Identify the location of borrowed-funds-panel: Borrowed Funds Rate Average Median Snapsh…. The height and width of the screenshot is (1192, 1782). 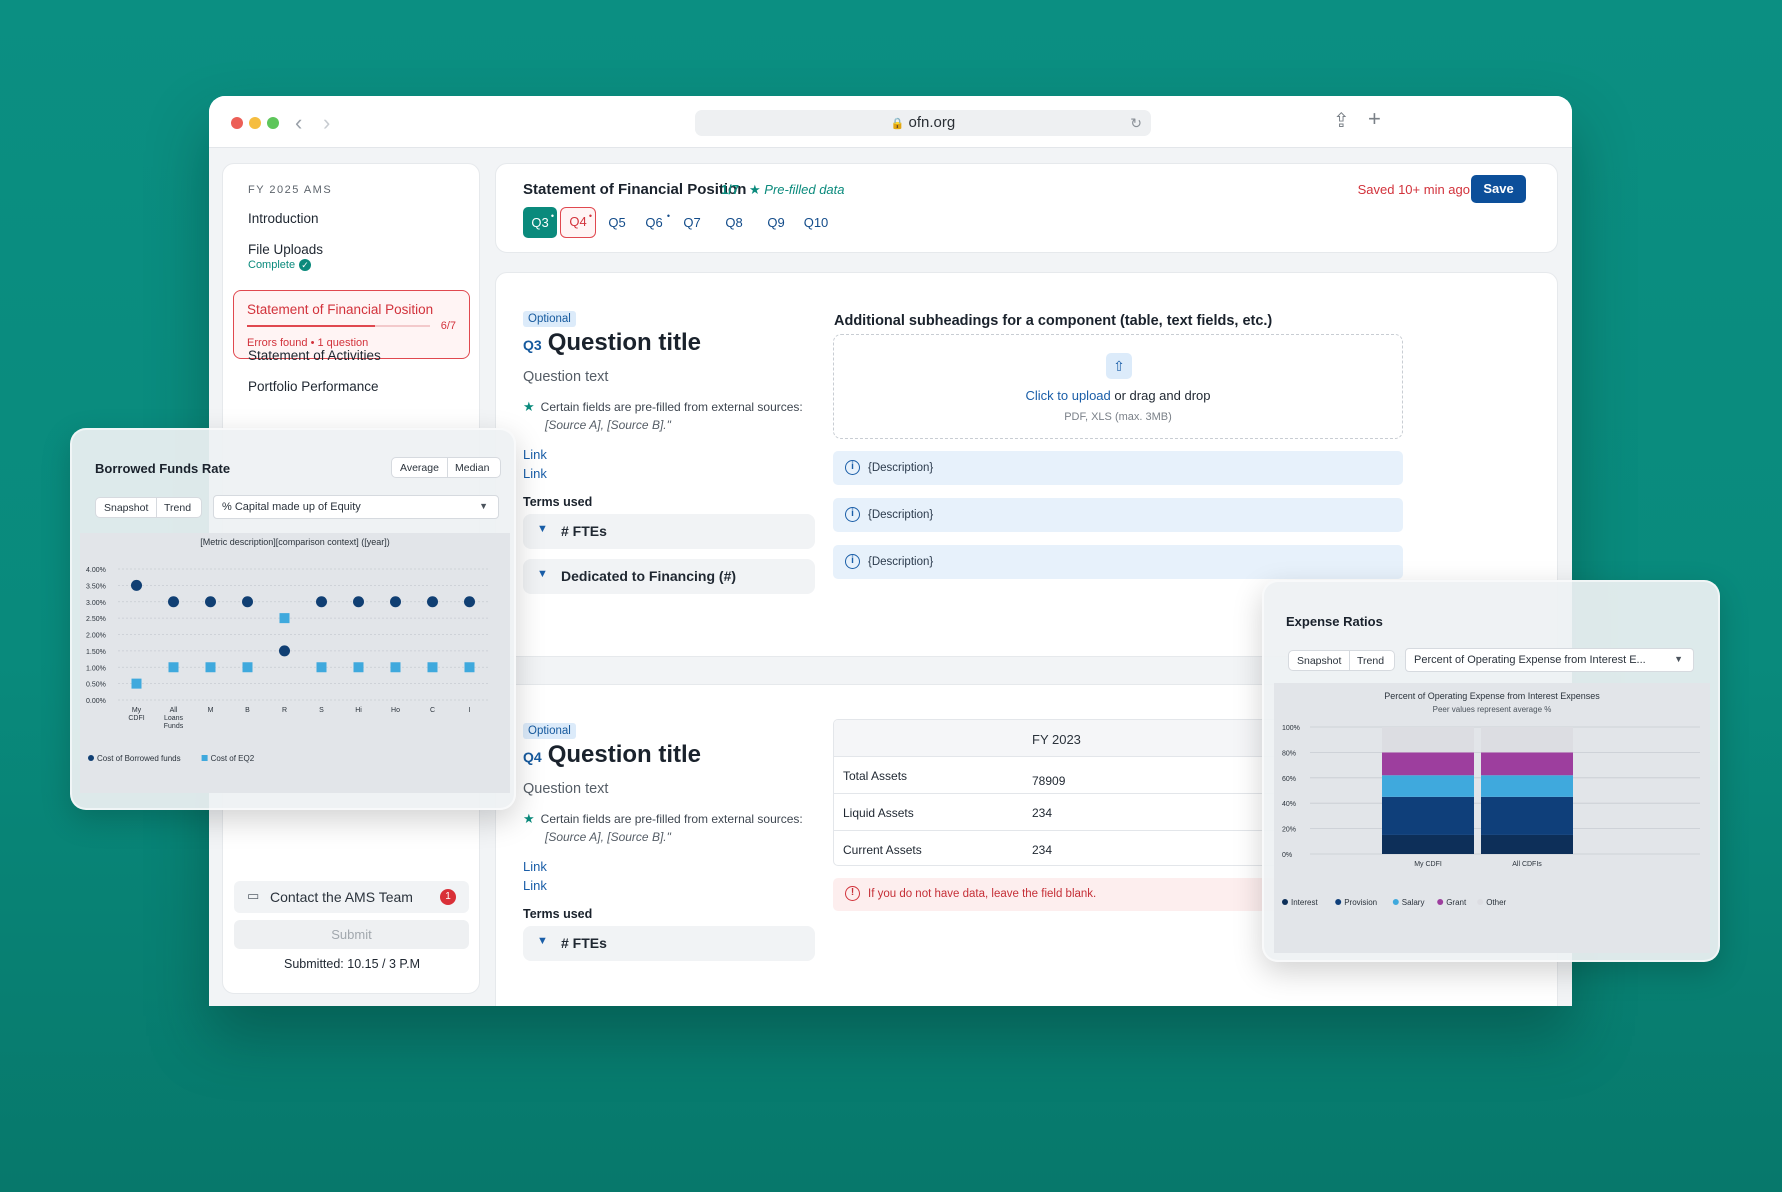
(293, 619).